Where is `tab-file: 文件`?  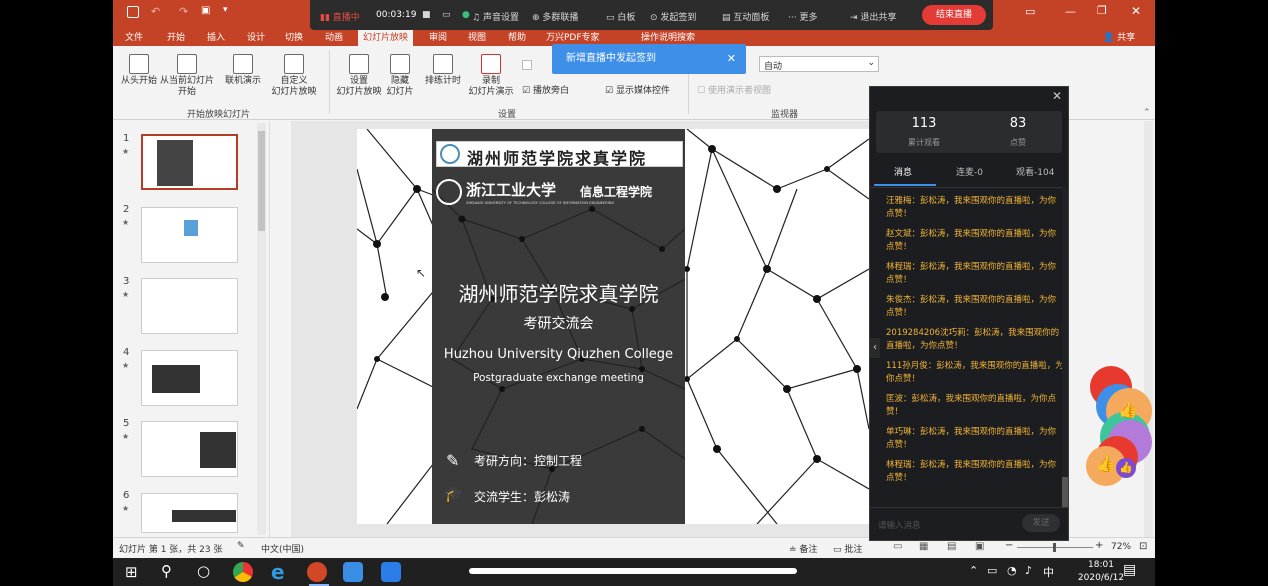 tab-file: 文件 is located at coordinates (134, 36).